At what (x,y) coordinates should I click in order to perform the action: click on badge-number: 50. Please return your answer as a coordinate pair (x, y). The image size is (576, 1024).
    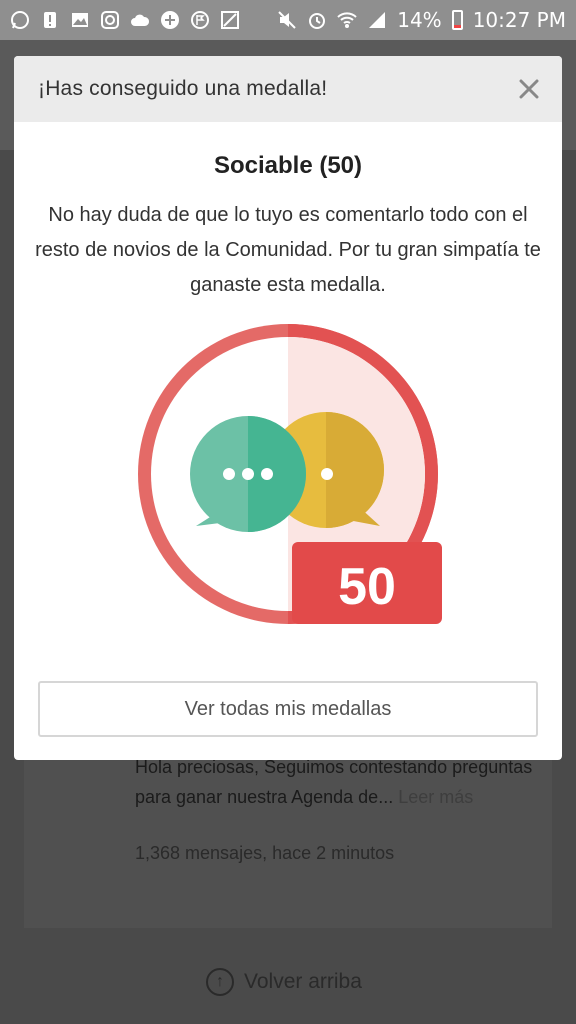
    Looking at the image, I should click on (367, 587).